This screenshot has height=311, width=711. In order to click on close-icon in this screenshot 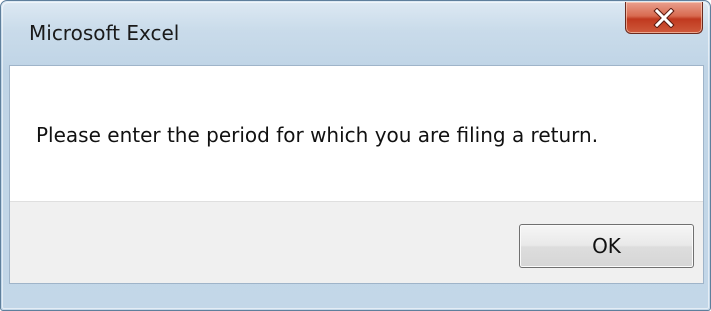, I will do `click(664, 17)`.